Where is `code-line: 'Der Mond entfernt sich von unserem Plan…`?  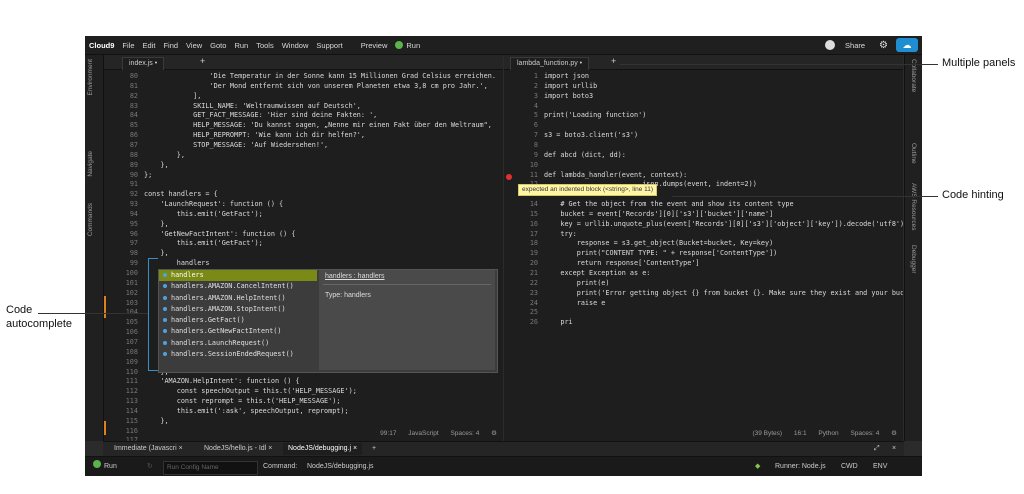 code-line: 'Der Mond entfernt sich von unserem Plan… is located at coordinates (316, 85).